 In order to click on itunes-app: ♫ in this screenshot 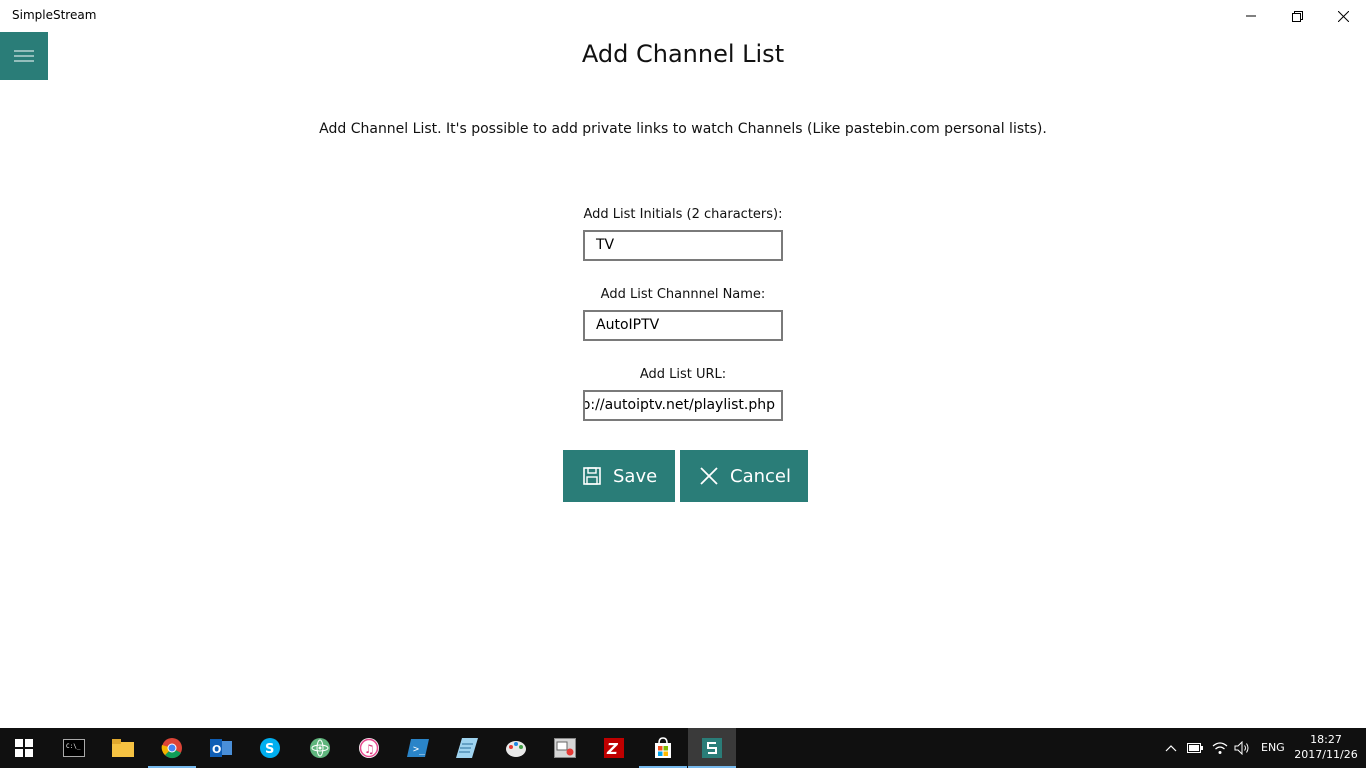, I will do `click(369, 748)`.